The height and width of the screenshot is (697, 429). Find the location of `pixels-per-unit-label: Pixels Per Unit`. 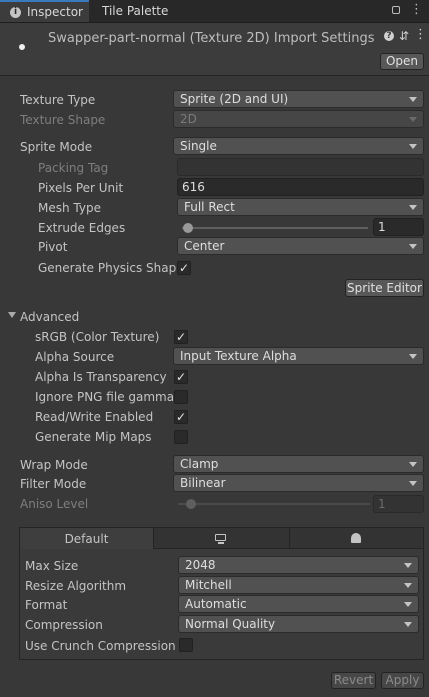

pixels-per-unit-label: Pixels Per Unit is located at coordinates (81, 188).